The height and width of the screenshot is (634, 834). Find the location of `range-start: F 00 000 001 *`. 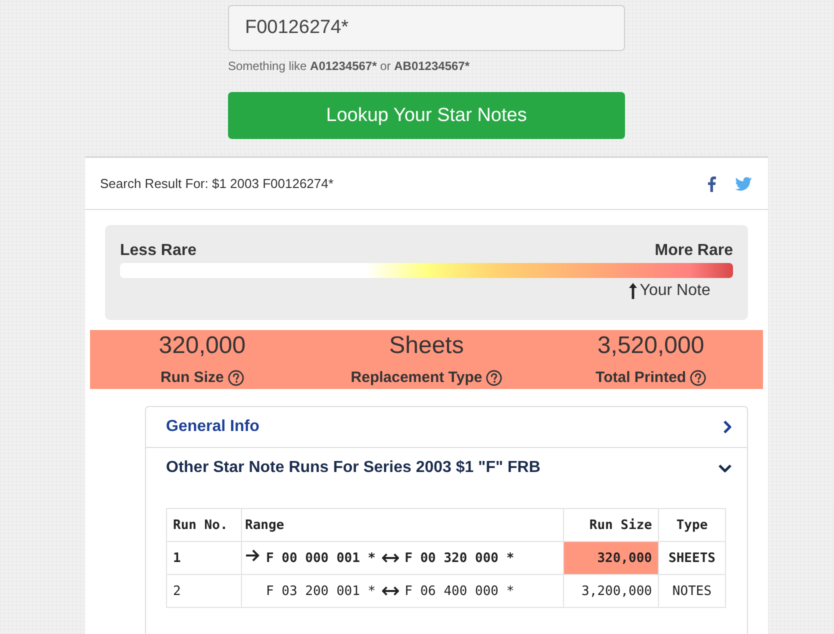

range-start: F 00 000 001 * is located at coordinates (321, 558).